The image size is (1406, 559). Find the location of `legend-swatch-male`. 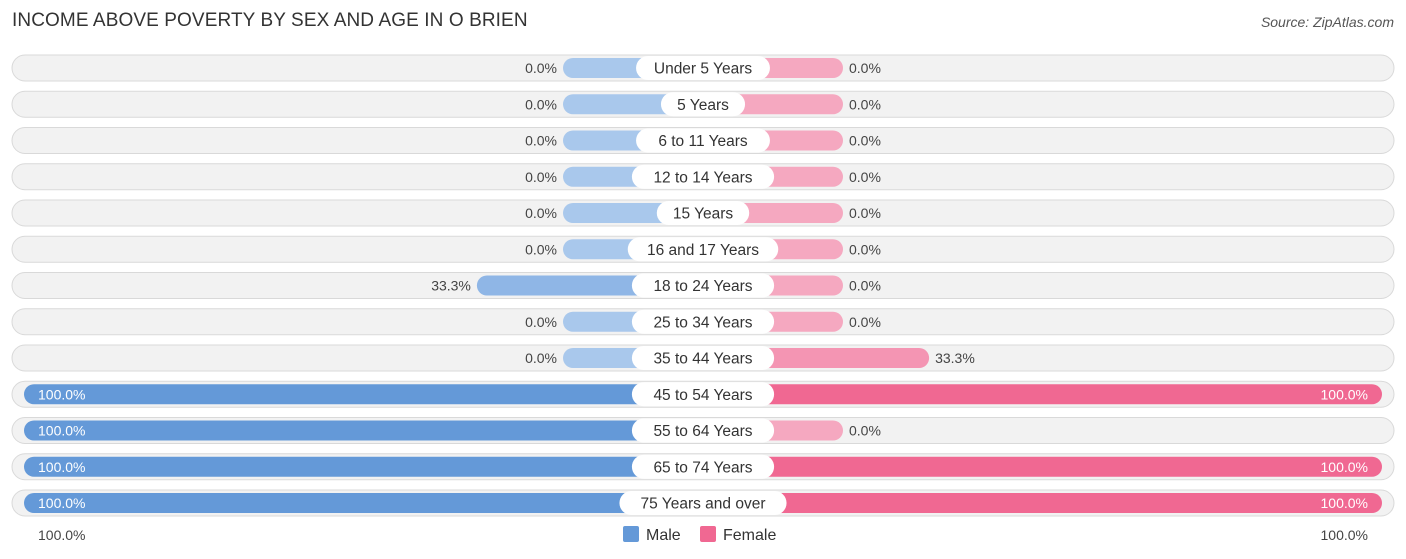

legend-swatch-male is located at coordinates (631, 534).